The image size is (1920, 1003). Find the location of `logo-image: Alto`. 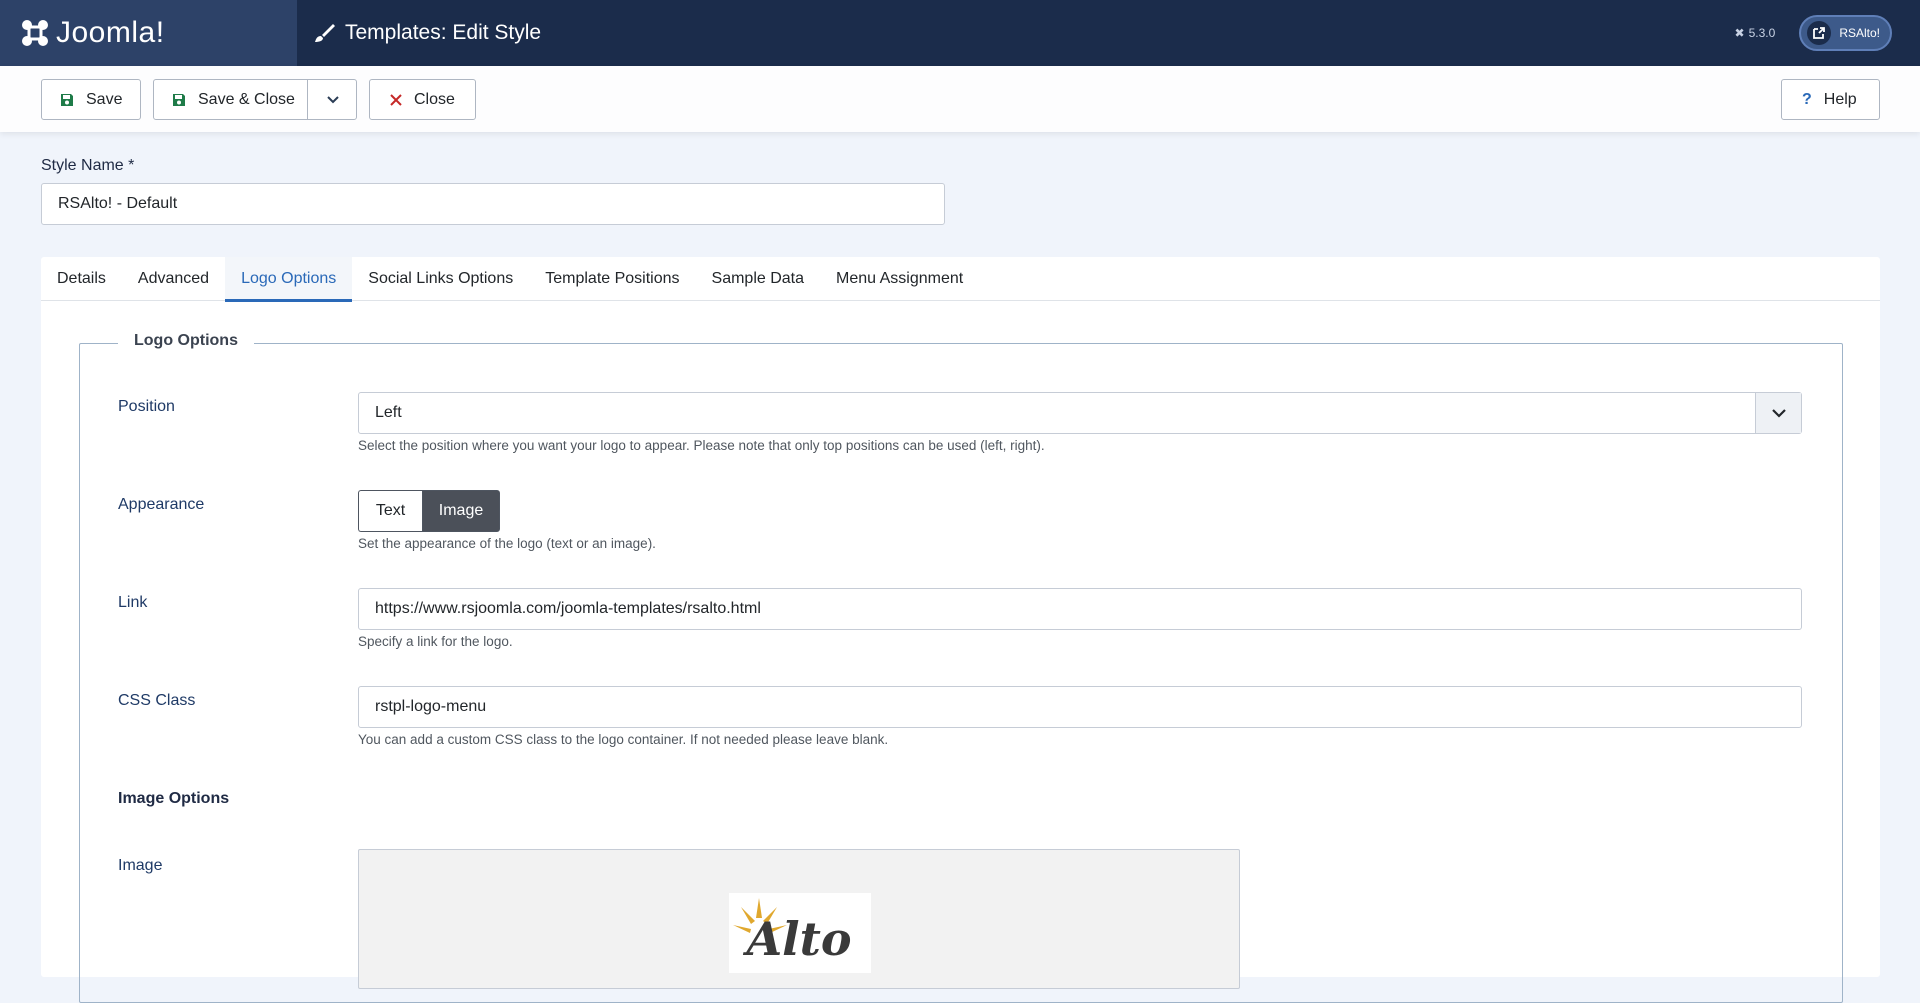

logo-image: Alto is located at coordinates (800, 933).